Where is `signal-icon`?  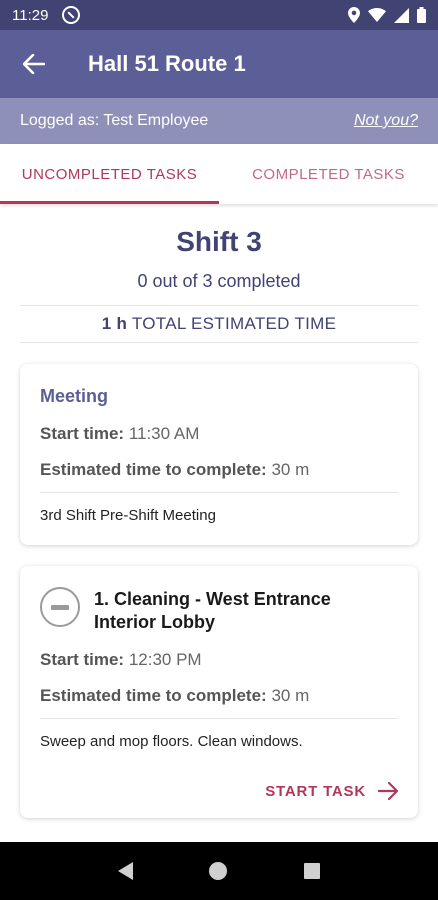 signal-icon is located at coordinates (401, 15).